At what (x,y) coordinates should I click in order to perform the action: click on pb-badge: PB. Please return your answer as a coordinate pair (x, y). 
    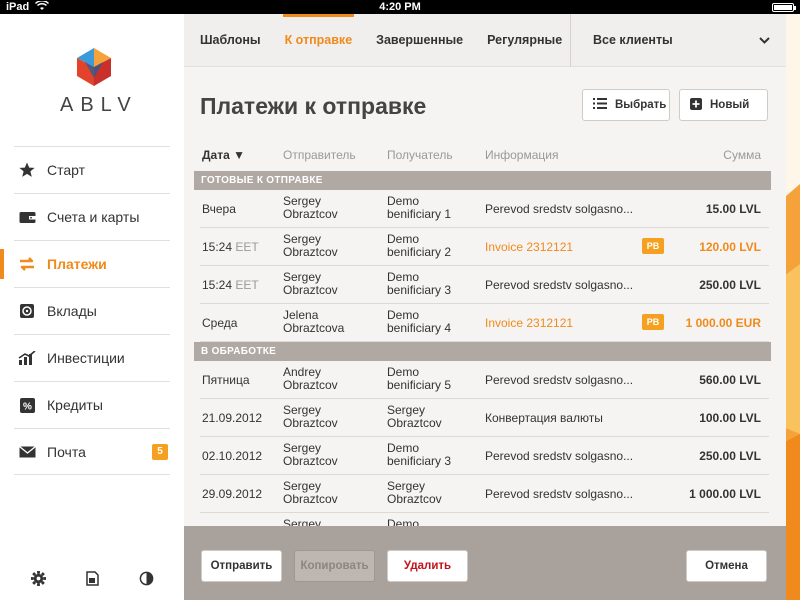
    Looking at the image, I should click on (653, 322).